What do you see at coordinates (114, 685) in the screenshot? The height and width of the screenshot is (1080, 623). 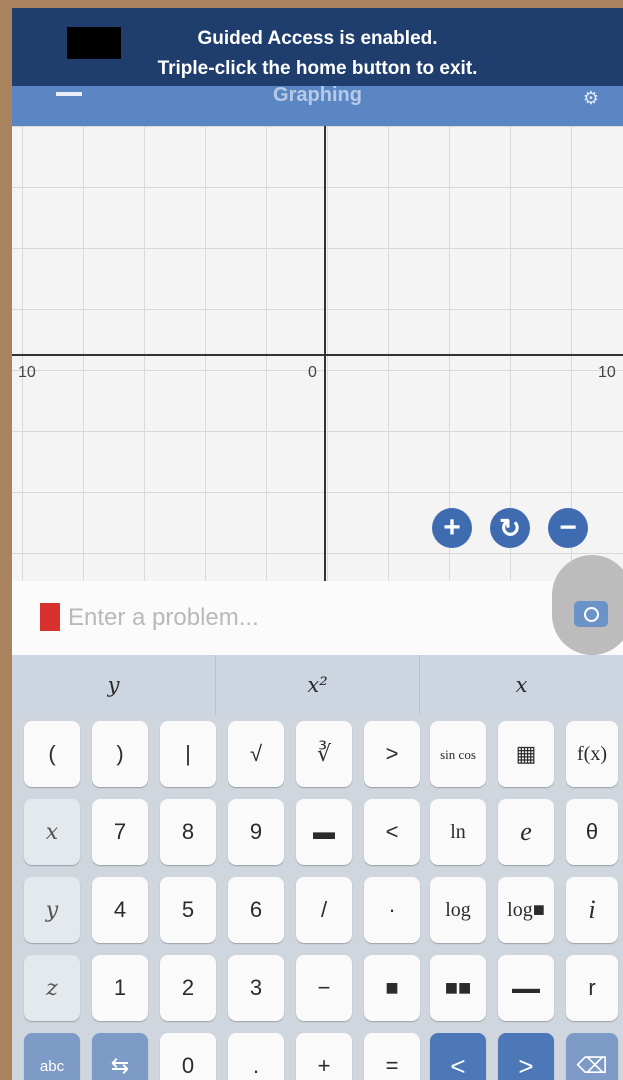 I see `suggestion-y: y` at bounding box center [114, 685].